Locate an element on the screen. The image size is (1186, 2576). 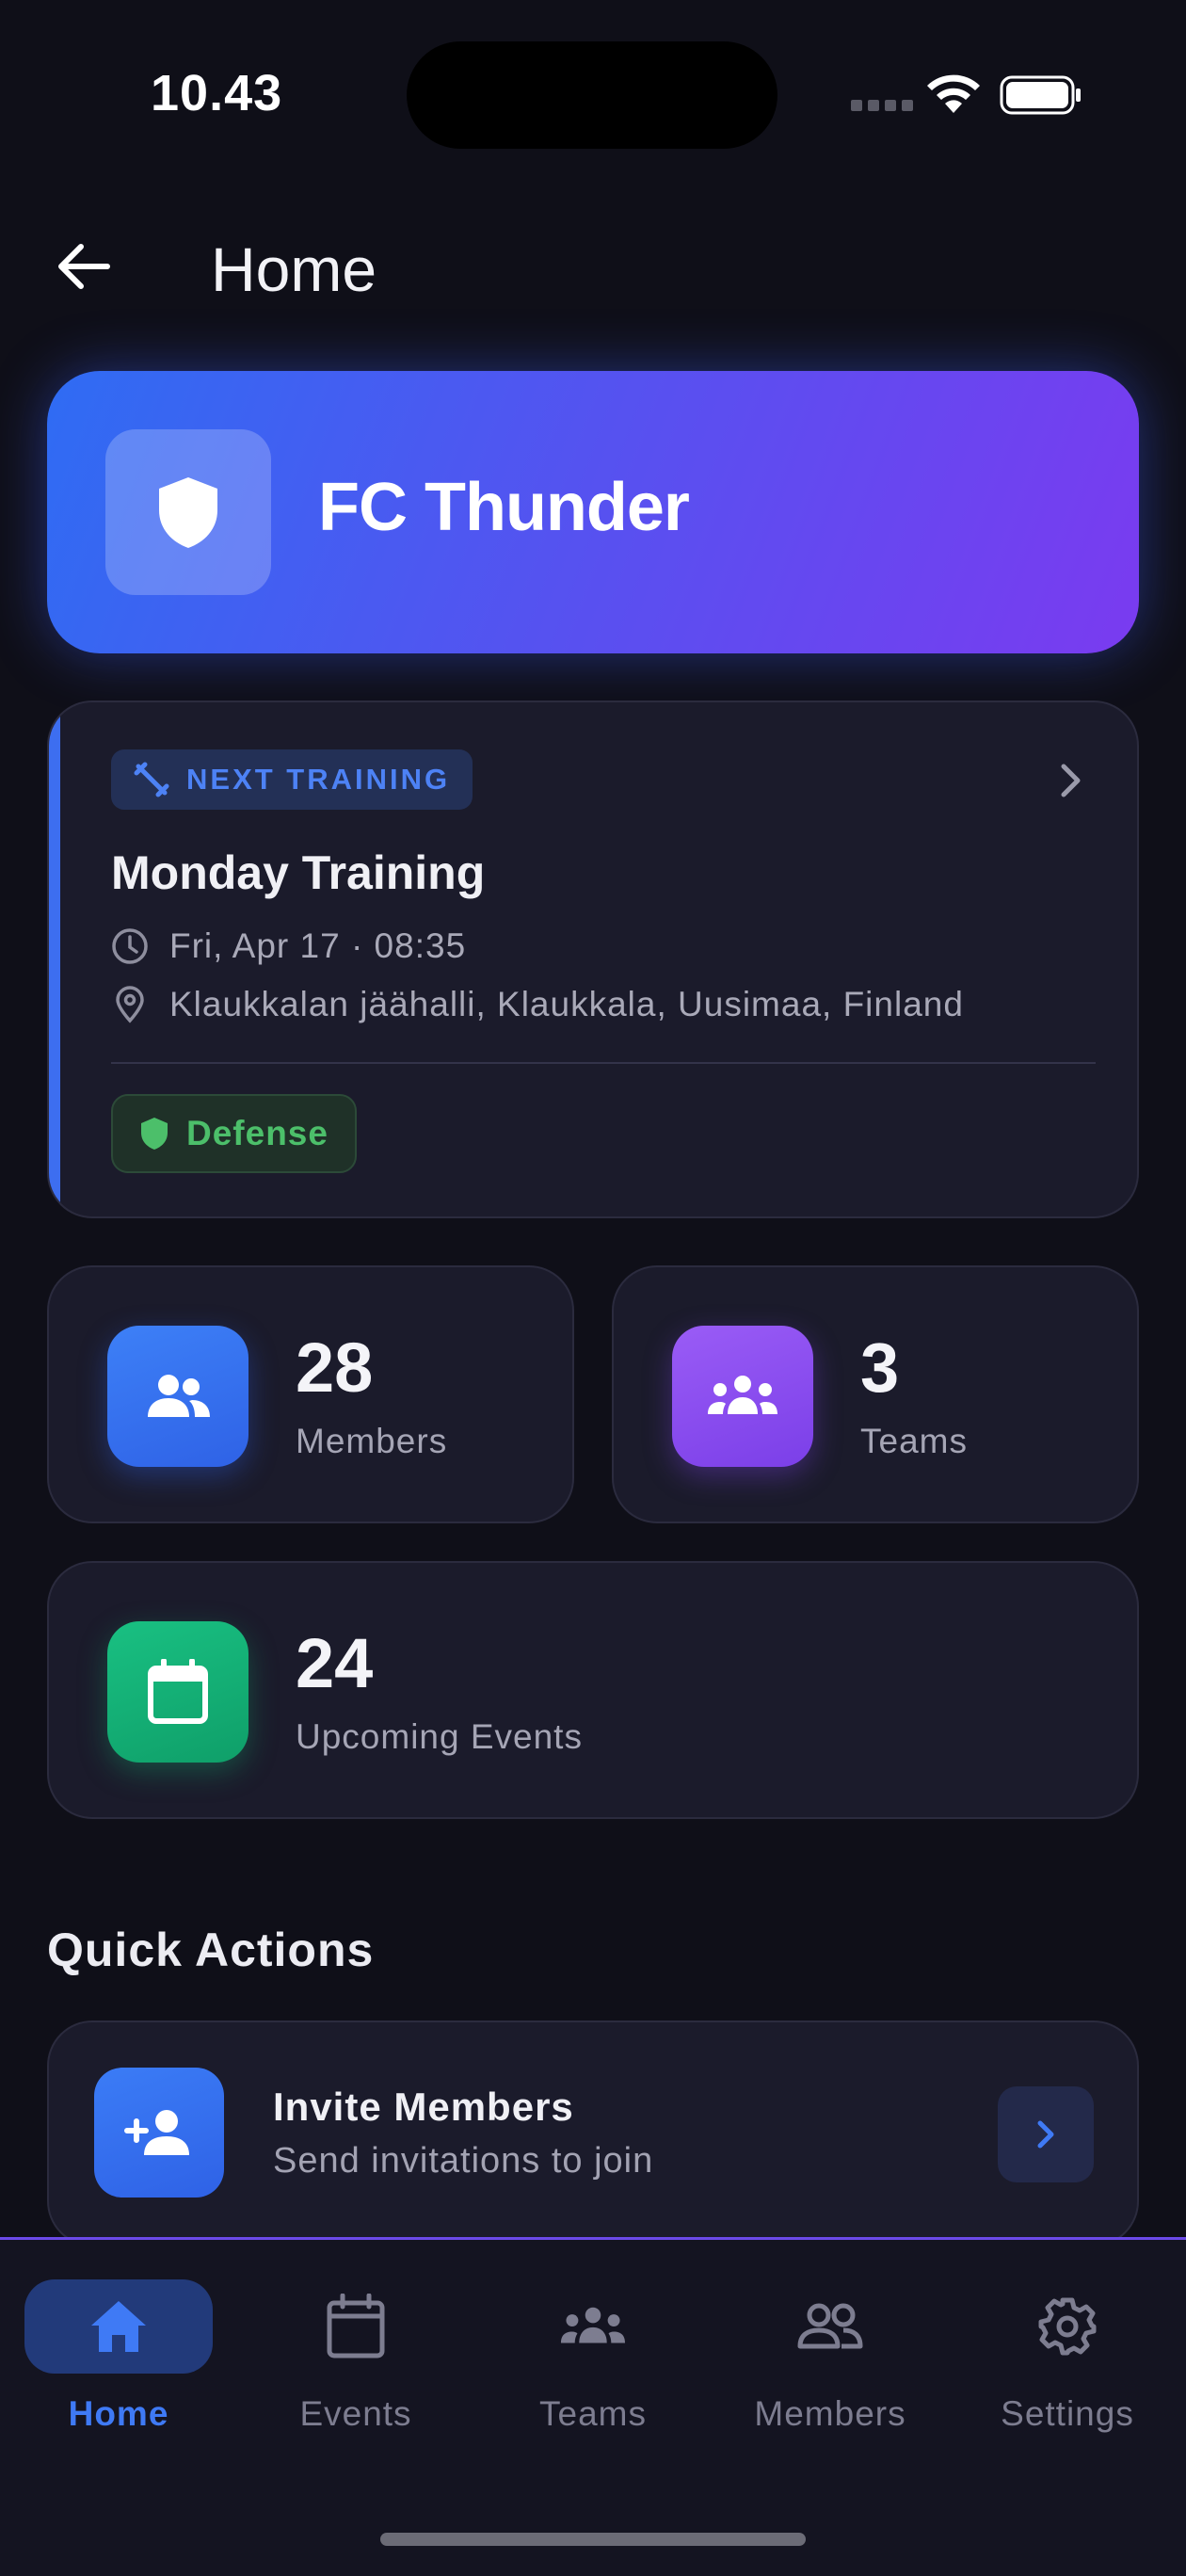
teams-stat-card: 3 Teams is located at coordinates (875, 1394).